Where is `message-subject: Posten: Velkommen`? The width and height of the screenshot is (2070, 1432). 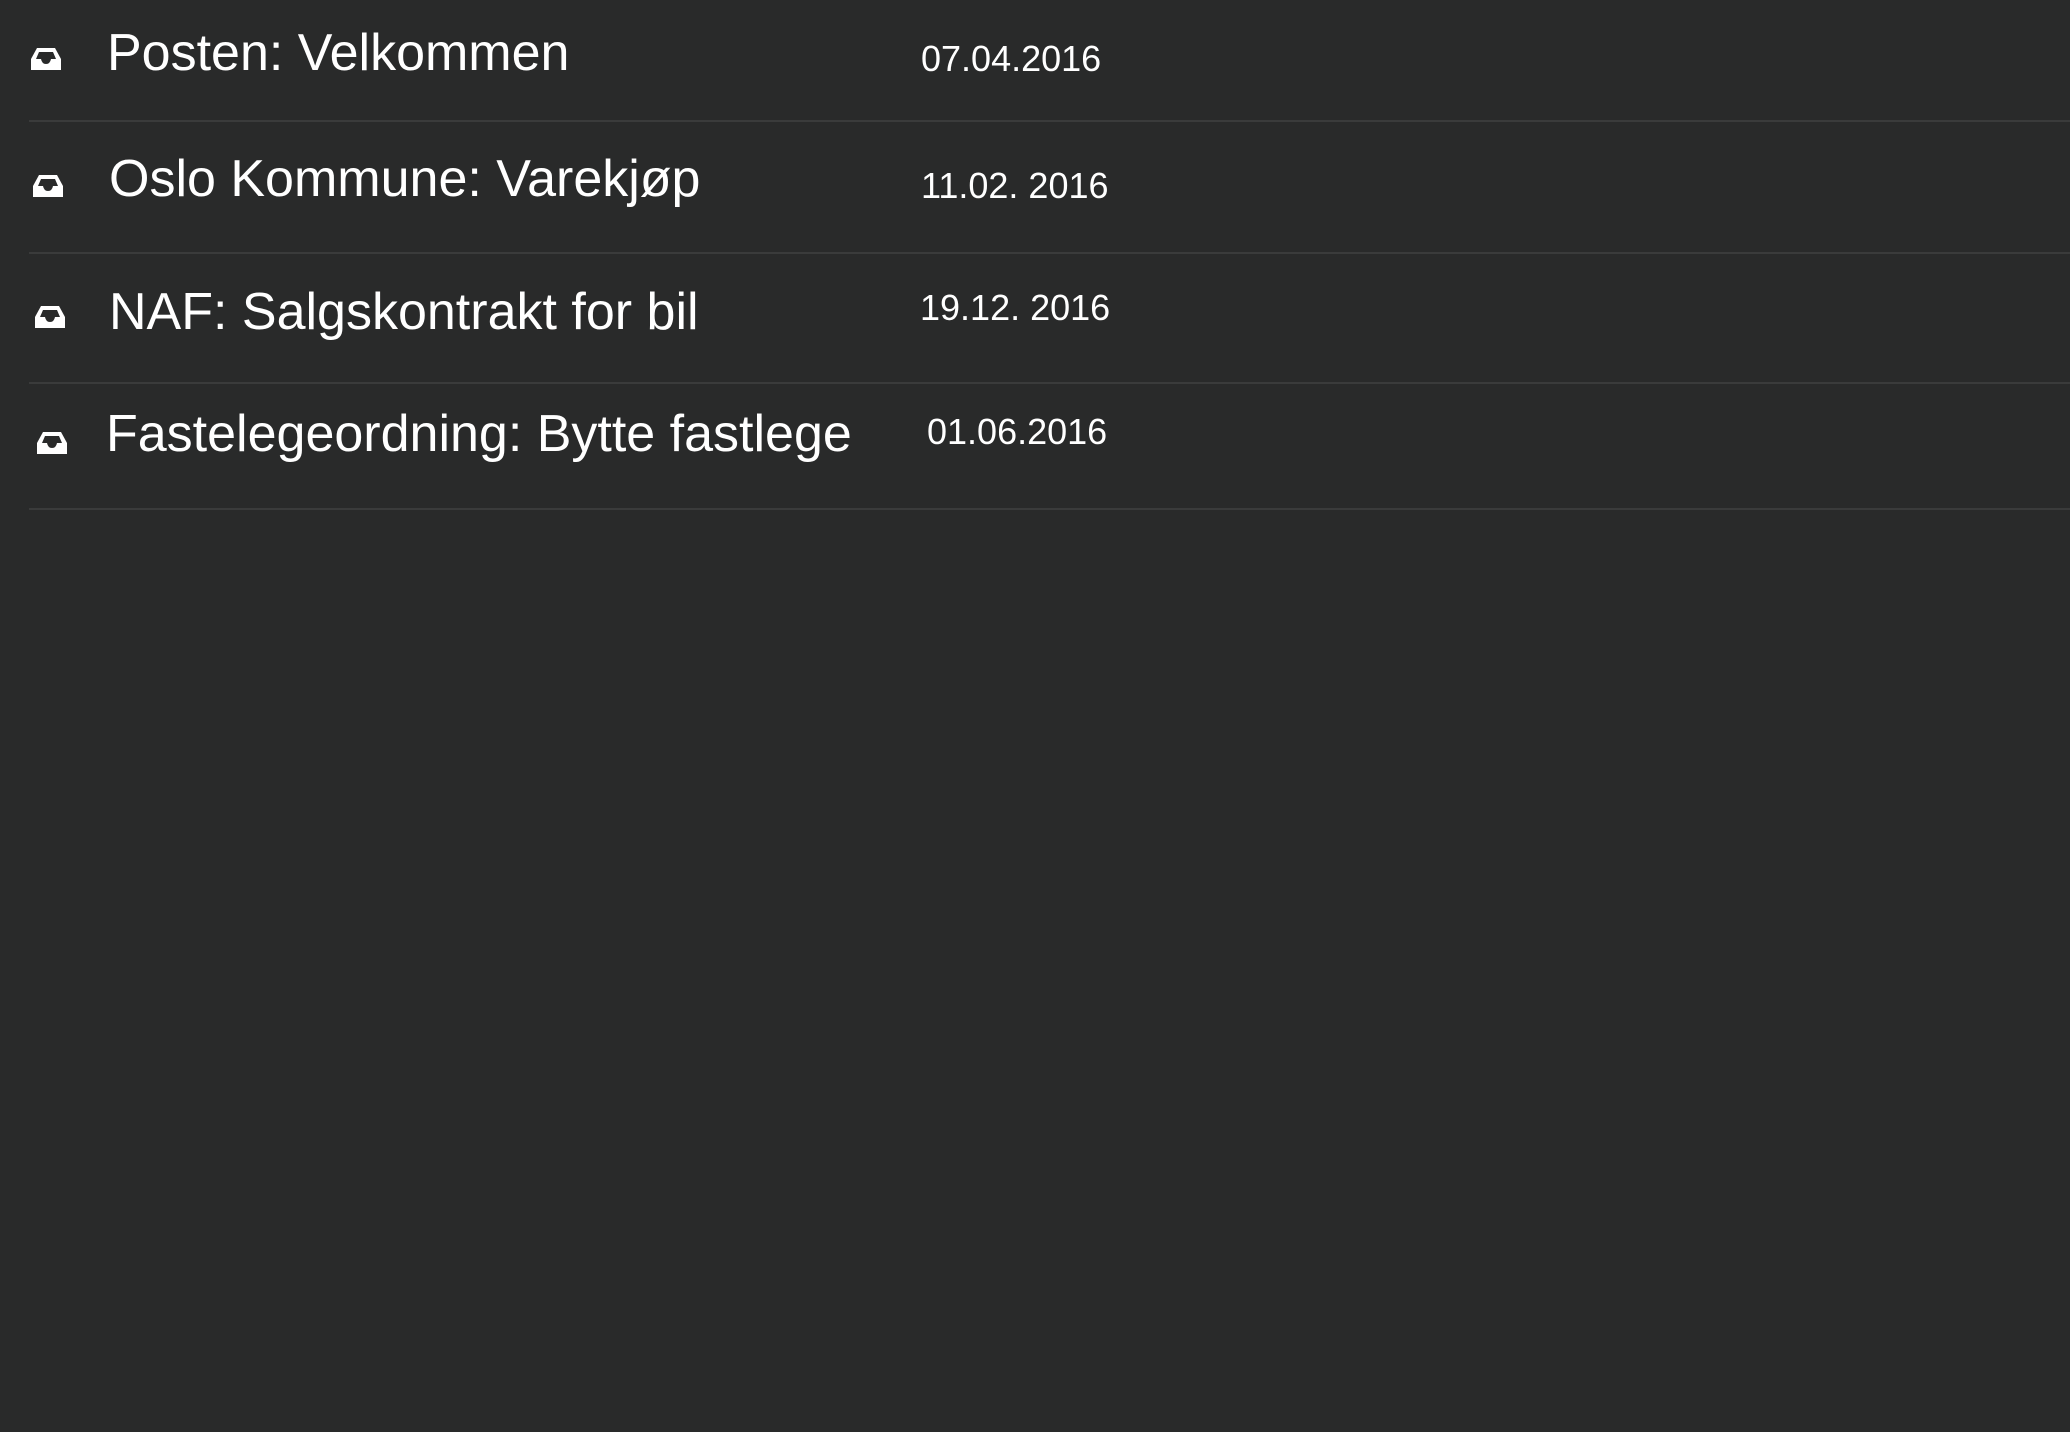 message-subject: Posten: Velkommen is located at coordinates (338, 53).